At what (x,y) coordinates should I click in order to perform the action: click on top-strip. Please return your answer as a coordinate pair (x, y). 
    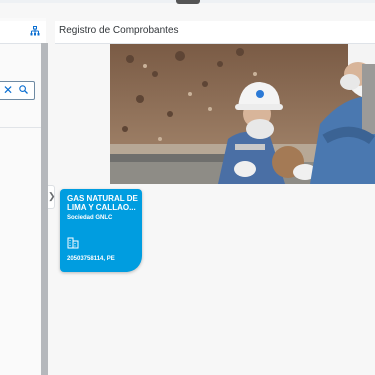
    Looking at the image, I should click on (187, 2).